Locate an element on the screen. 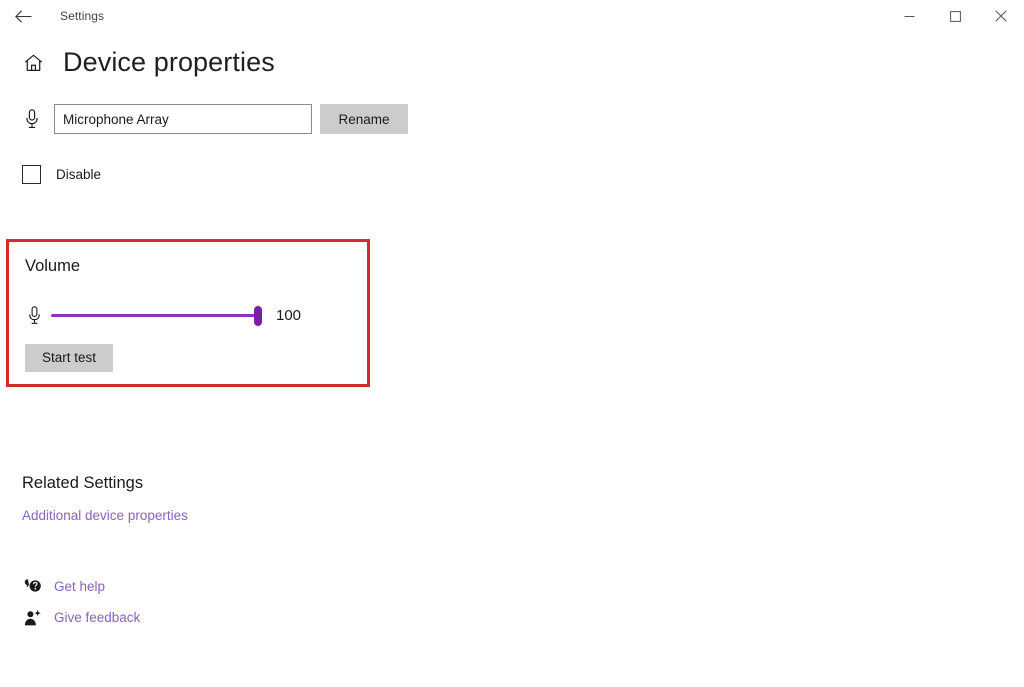 Image resolution: width=1024 pixels, height=687 pixels. maximize-icon is located at coordinates (955, 16).